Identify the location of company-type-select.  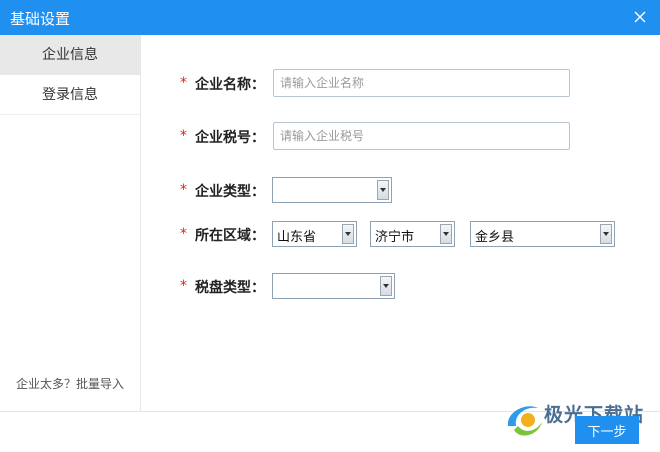
(332, 190).